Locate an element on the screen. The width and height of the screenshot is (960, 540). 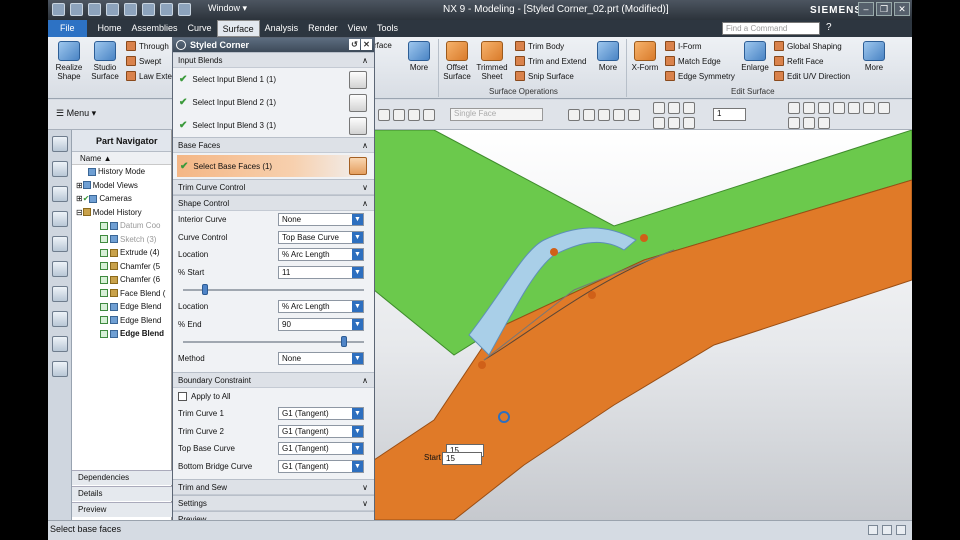
restore-button: ❐ is located at coordinates (884, 9).